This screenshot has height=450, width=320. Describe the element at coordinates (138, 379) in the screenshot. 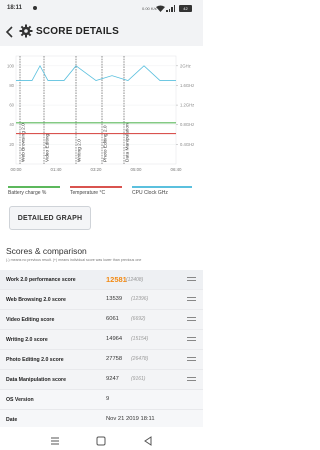

I see `score-previous: (9161)` at that location.